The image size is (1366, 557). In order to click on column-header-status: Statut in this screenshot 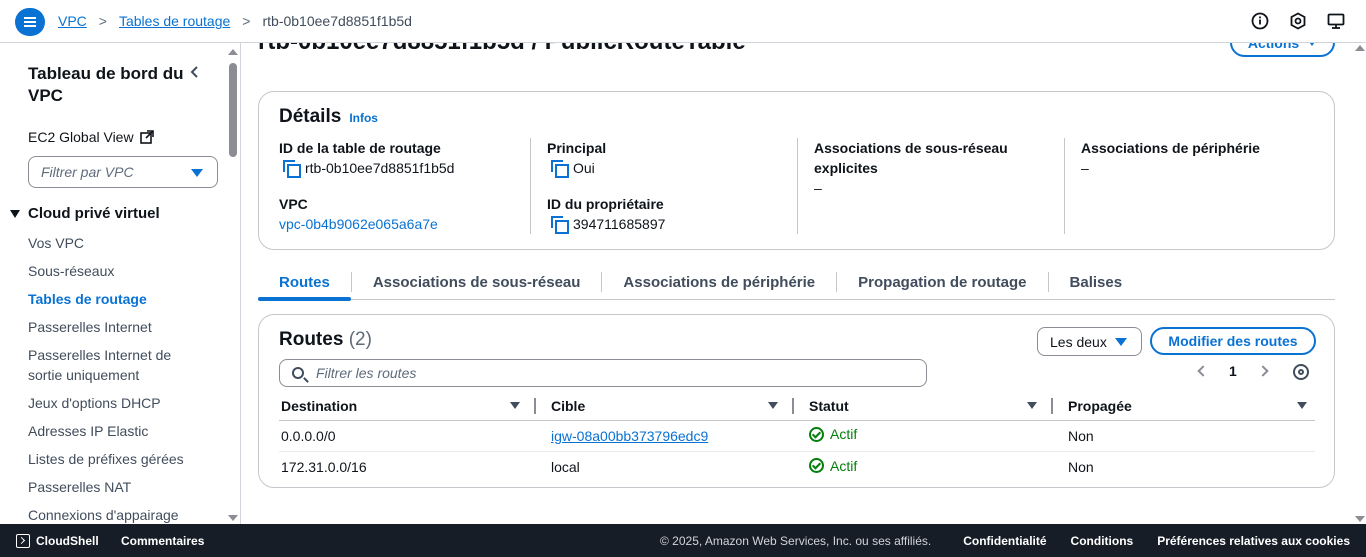, I will do `click(923, 406)`.